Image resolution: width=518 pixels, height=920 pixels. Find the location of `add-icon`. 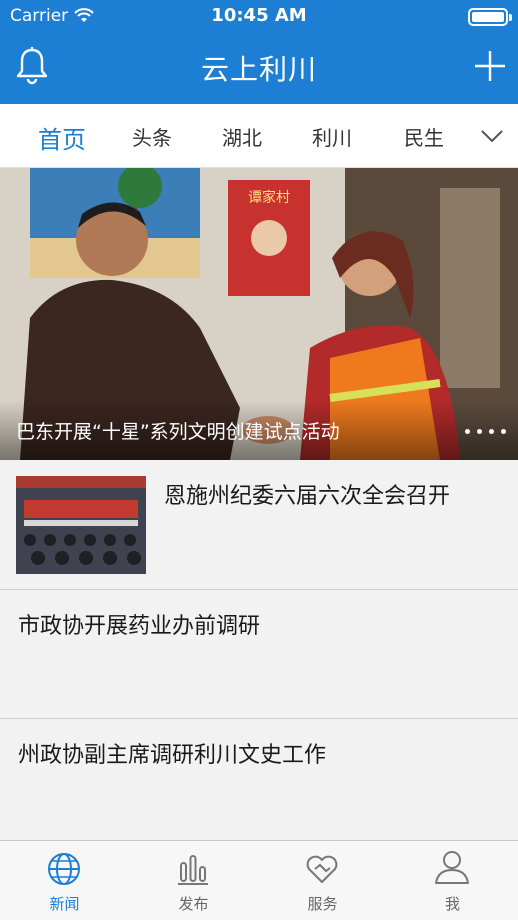

add-icon is located at coordinates (490, 66).